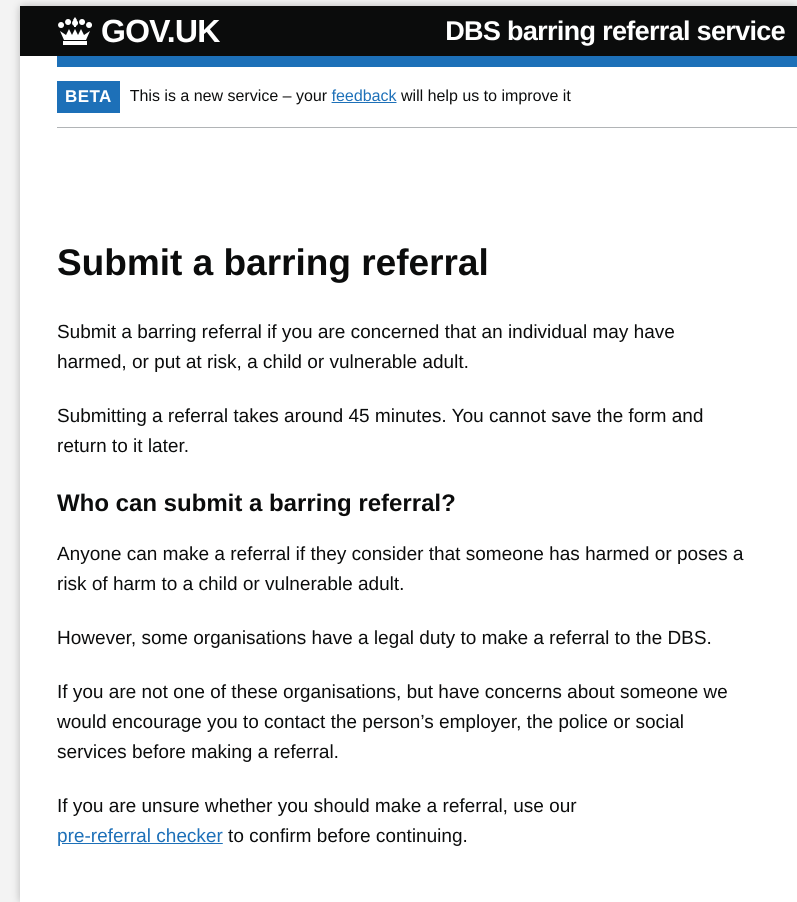  I want to click on phase-banner-text: This is a new service – your feedback will help us to improve it, so click(350, 96).